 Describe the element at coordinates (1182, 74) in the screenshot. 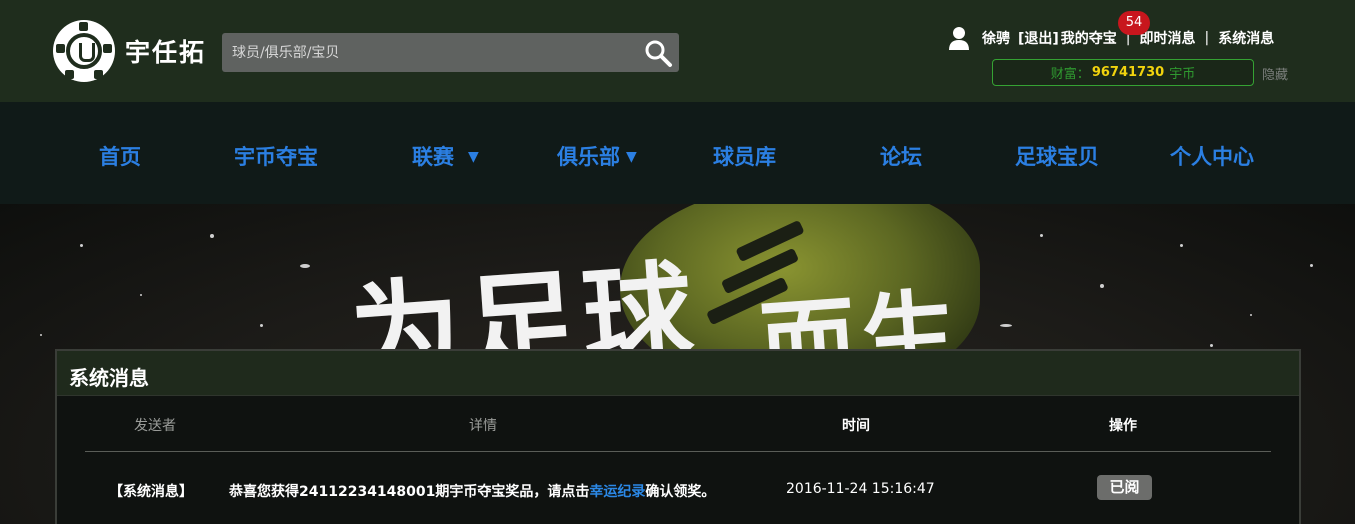

I see `wealth-unit: 宇币` at that location.